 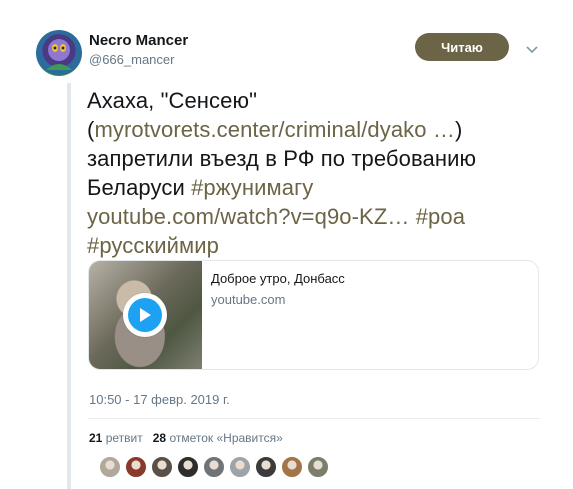 What do you see at coordinates (248, 299) in the screenshot?
I see `card-domain: youtube.com` at bounding box center [248, 299].